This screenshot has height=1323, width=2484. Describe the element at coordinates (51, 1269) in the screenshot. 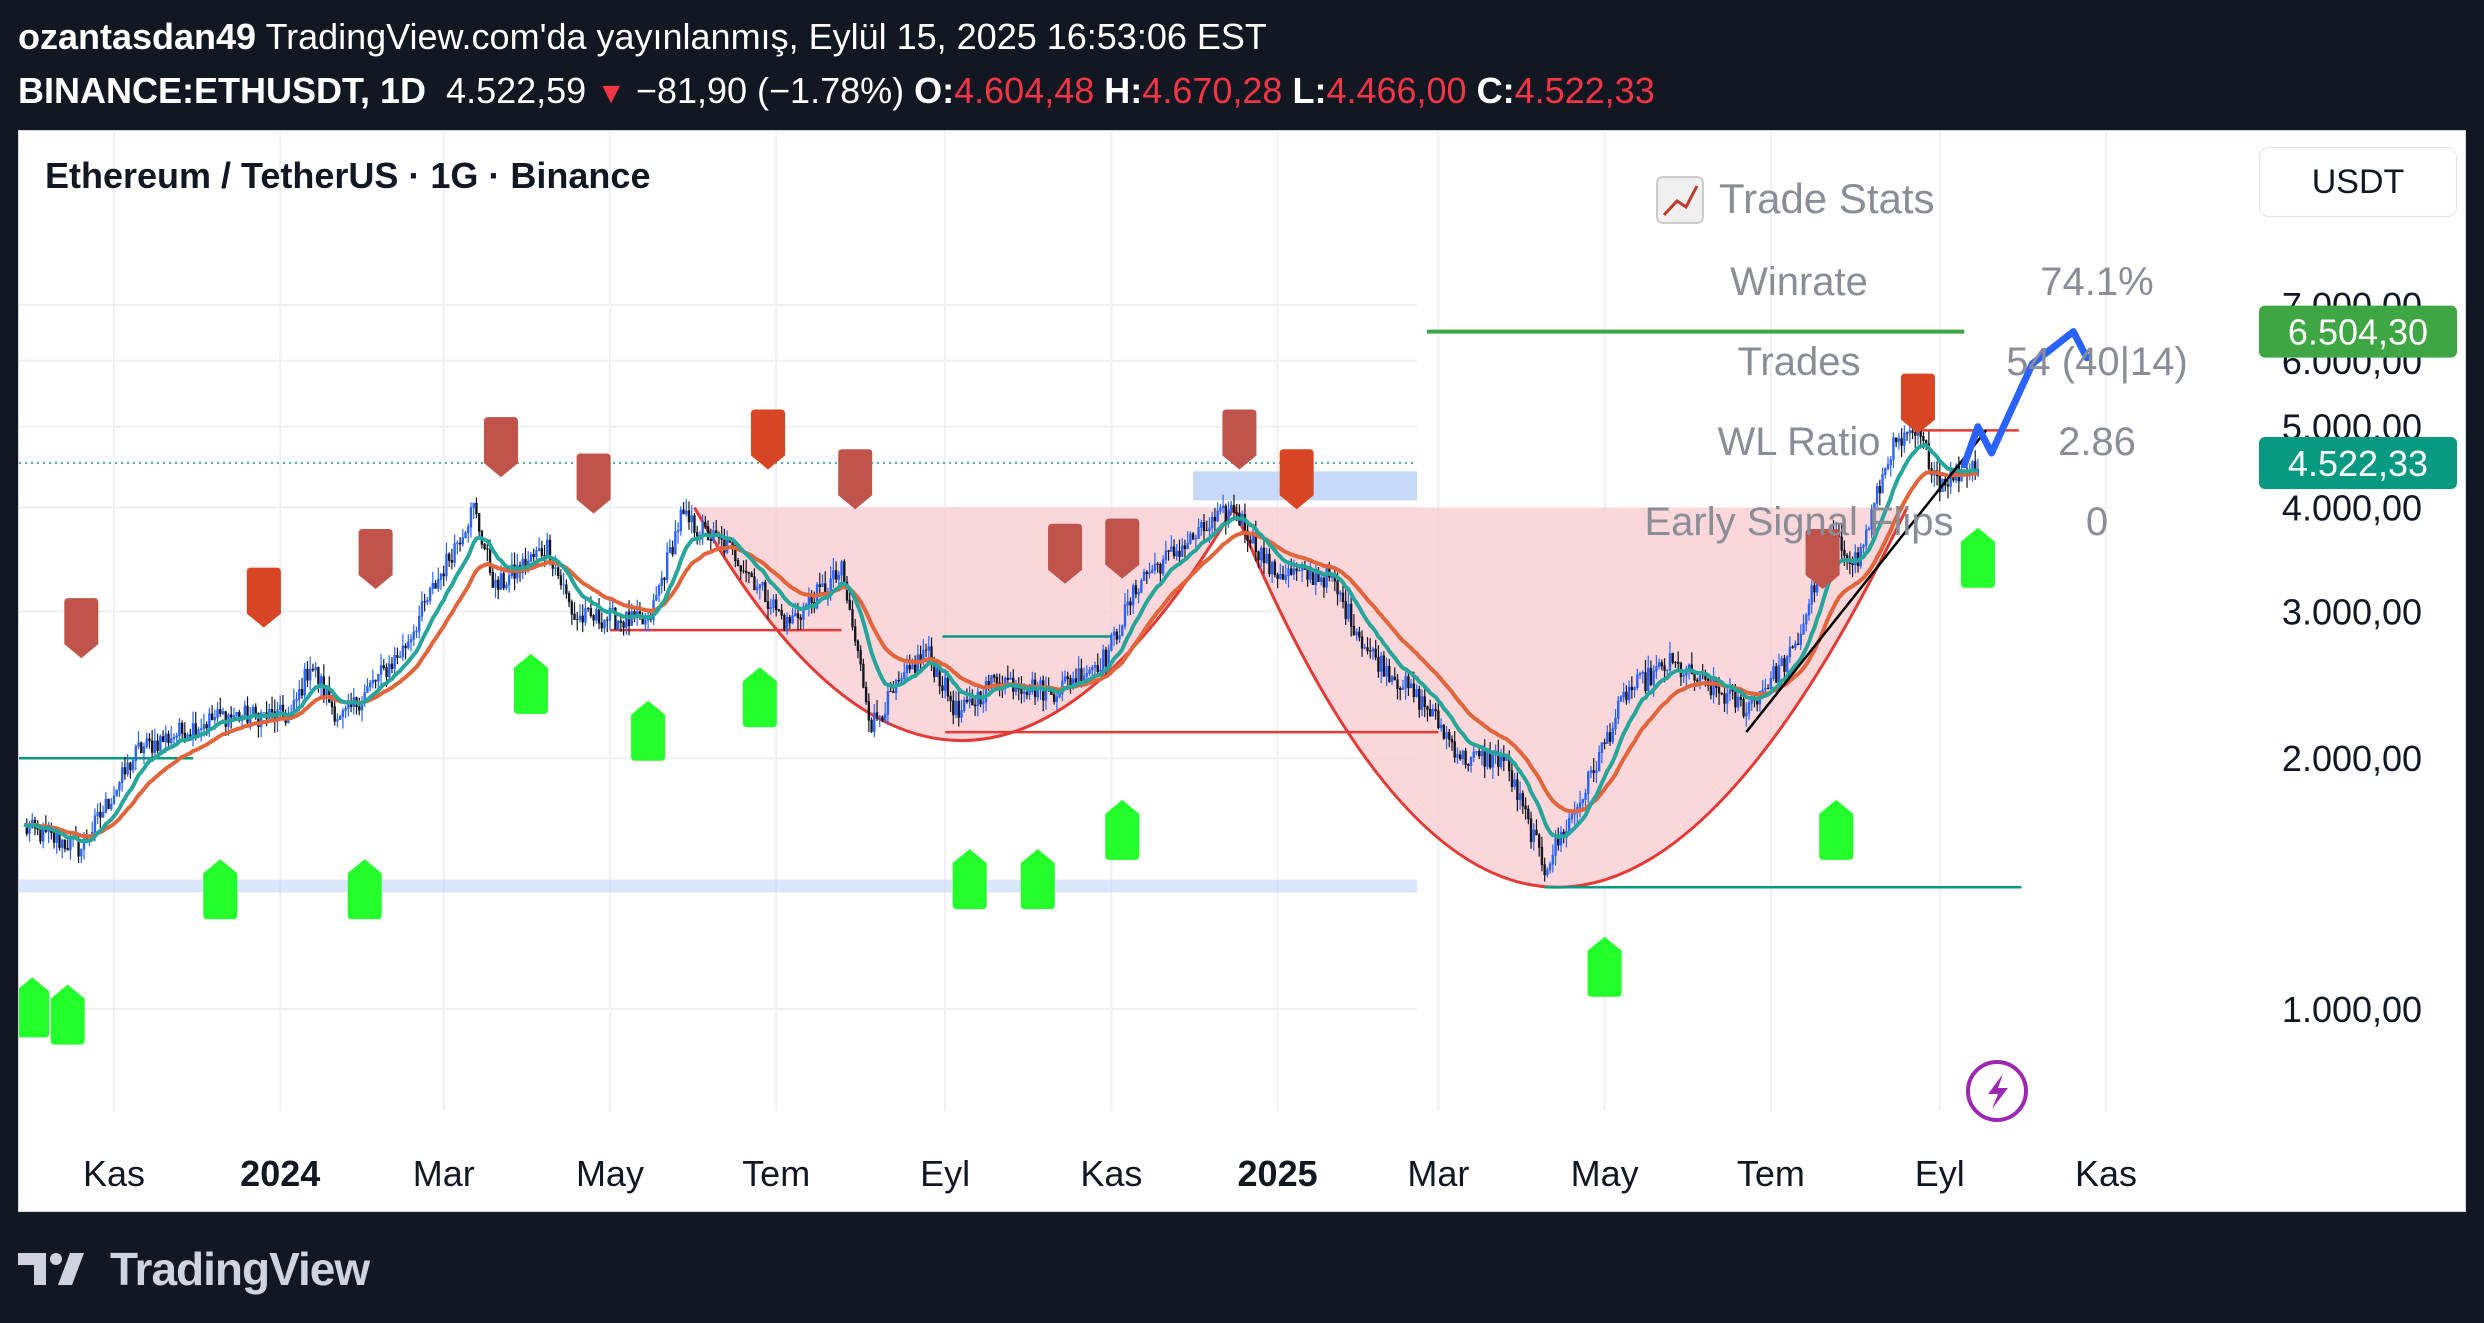

I see `tradingview-logo-icon` at that location.